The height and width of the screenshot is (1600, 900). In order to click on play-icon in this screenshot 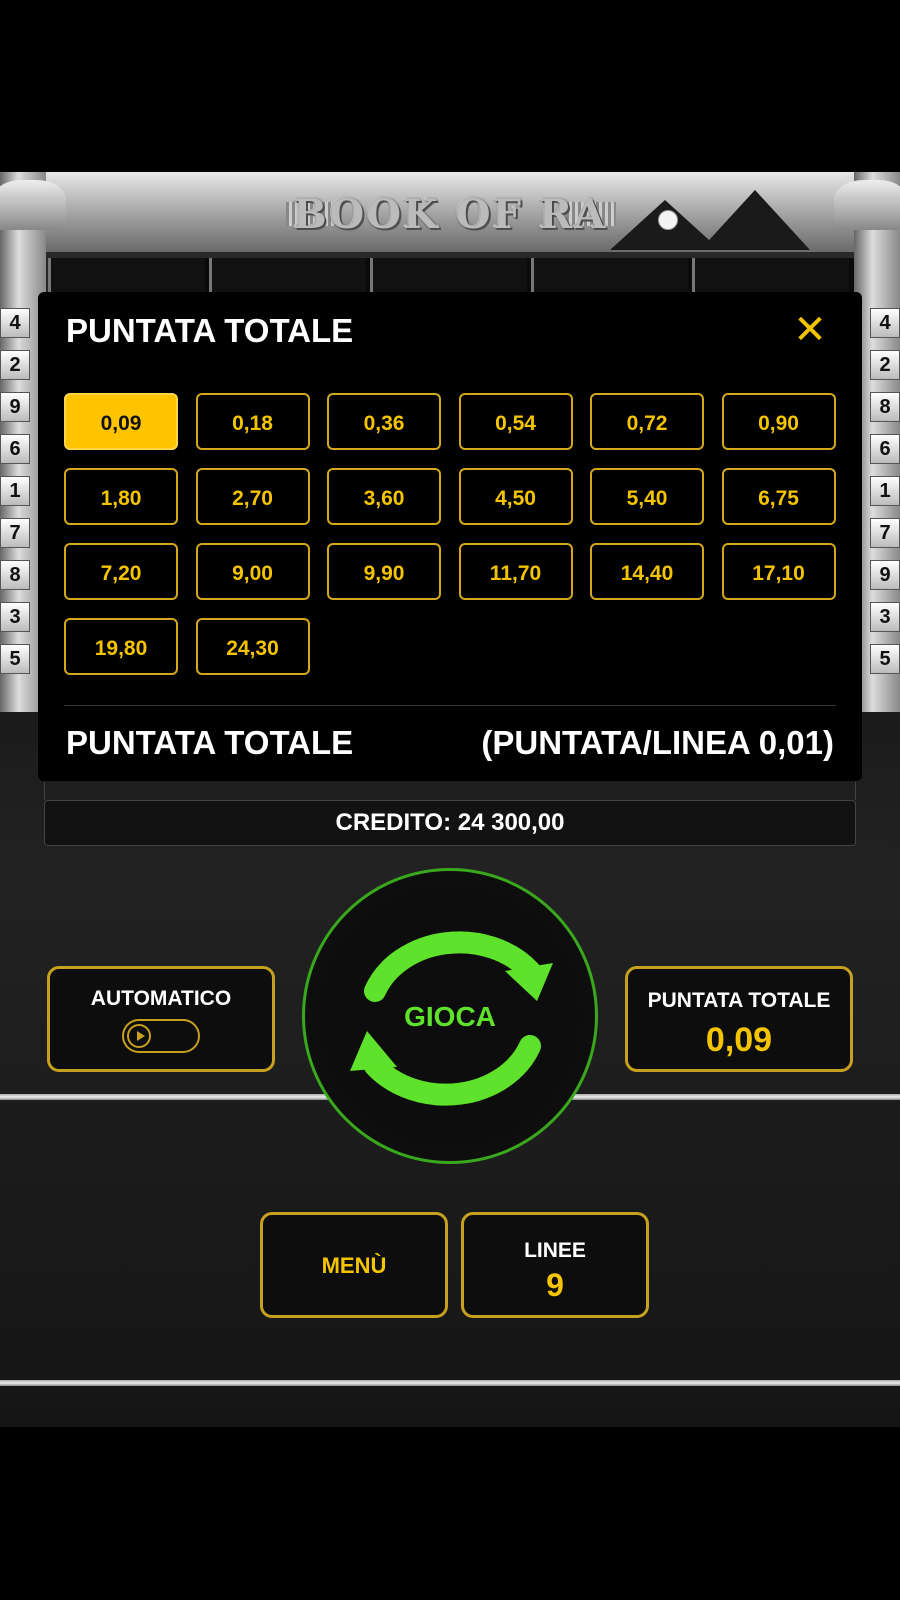, I will do `click(139, 1036)`.